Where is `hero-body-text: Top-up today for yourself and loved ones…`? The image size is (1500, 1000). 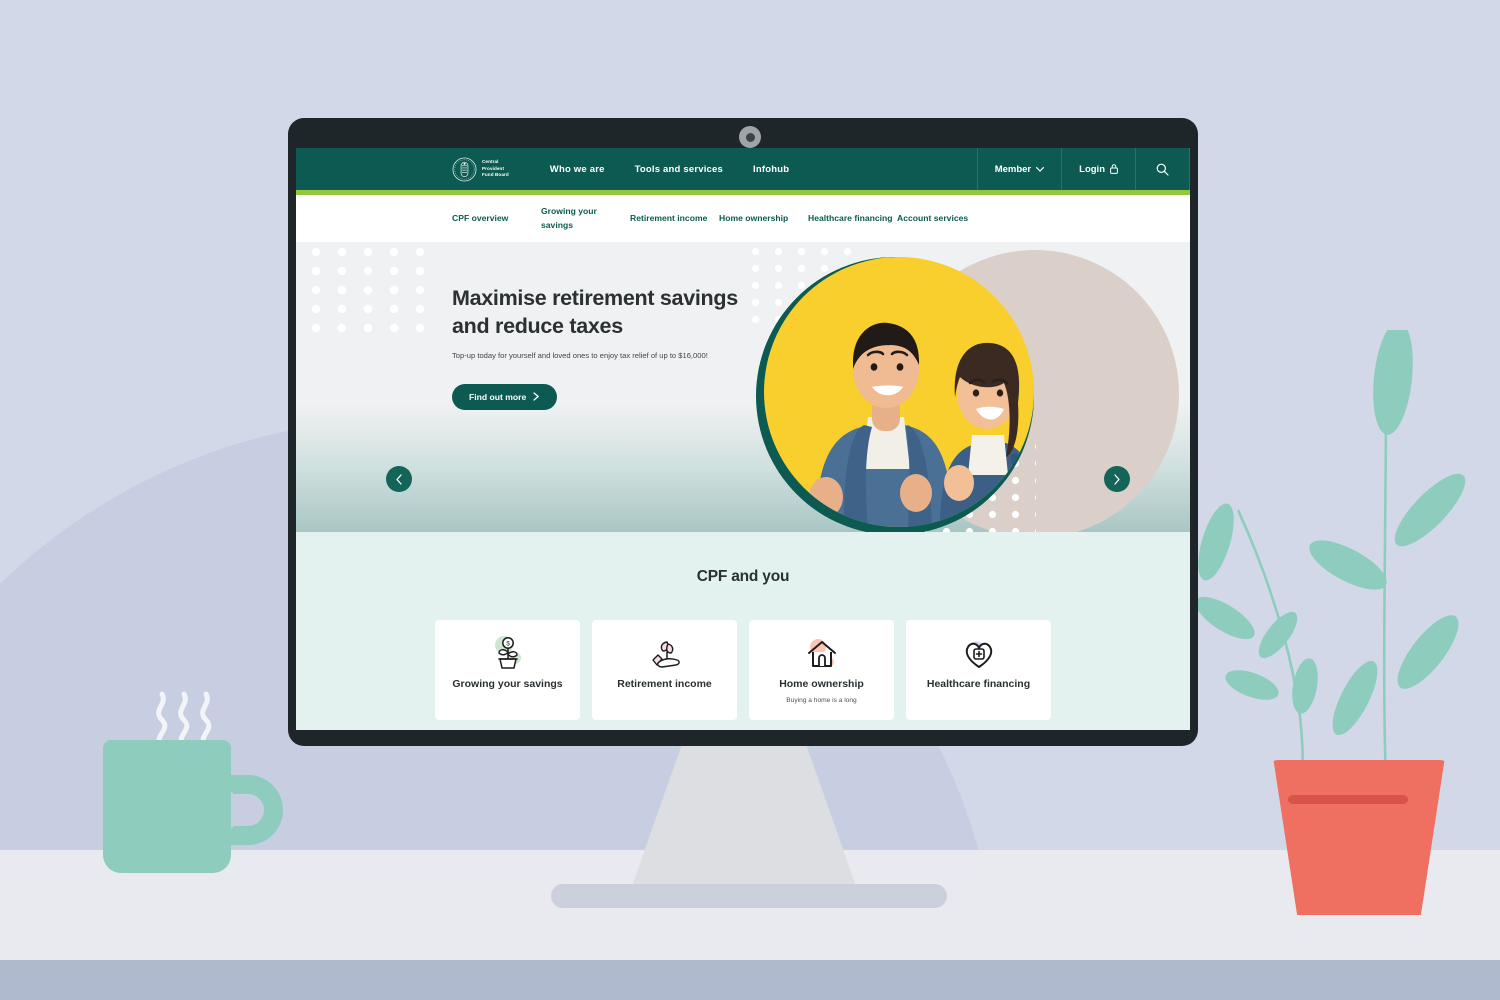
hero-body-text: Top-up today for yourself and loved ones… is located at coordinates (580, 355).